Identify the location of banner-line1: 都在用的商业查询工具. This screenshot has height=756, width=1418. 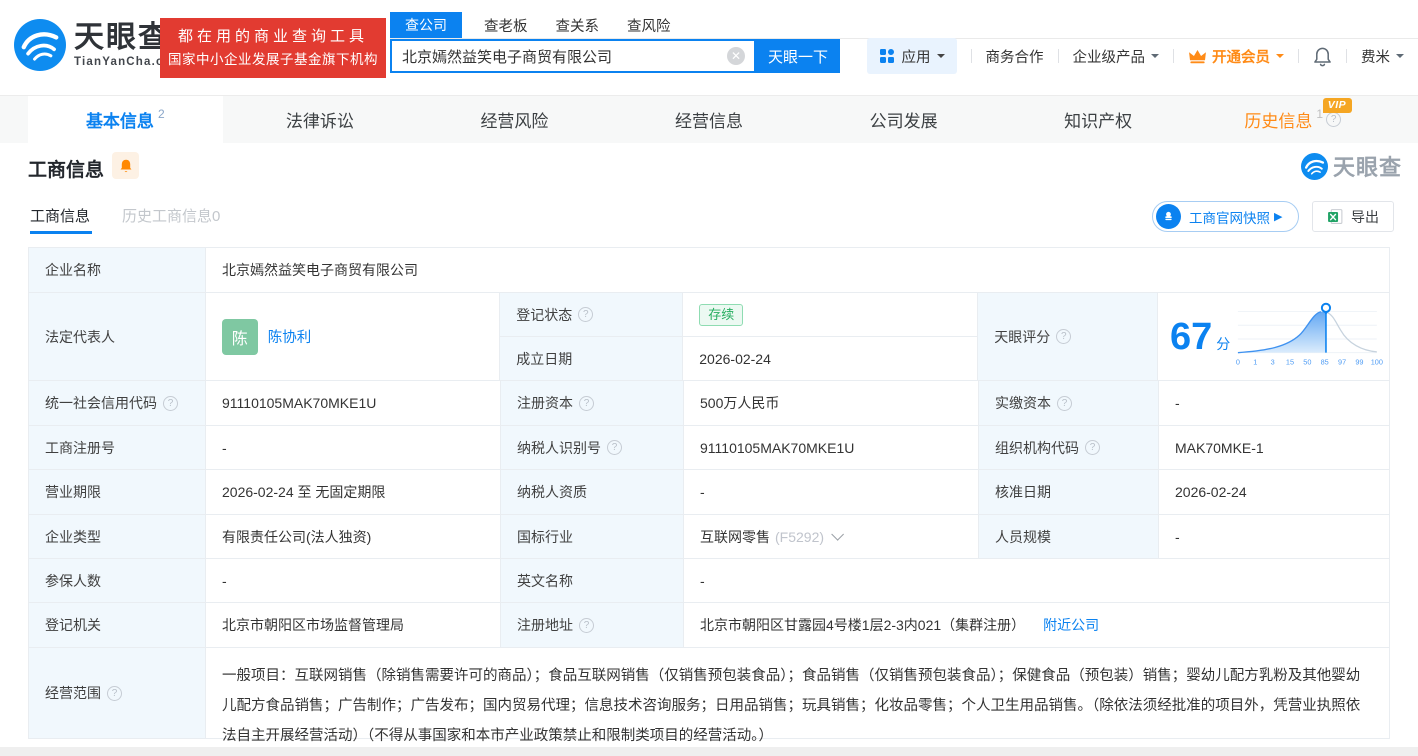
(272, 36).